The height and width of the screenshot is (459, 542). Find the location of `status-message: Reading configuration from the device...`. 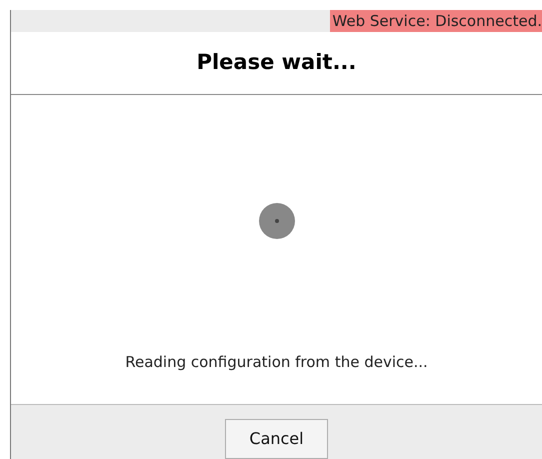

status-message: Reading configuration from the device... is located at coordinates (276, 362).